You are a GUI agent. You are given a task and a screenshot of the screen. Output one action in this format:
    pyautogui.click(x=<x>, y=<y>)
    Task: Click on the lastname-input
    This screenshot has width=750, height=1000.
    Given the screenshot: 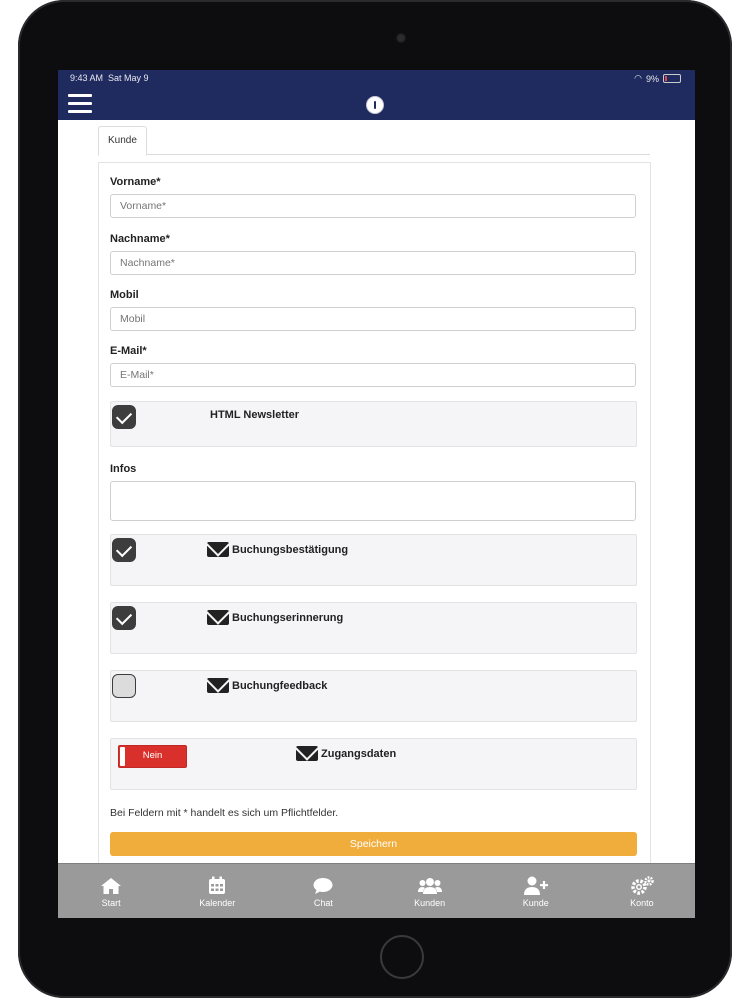 What is the action you would take?
    pyautogui.click(x=373, y=263)
    